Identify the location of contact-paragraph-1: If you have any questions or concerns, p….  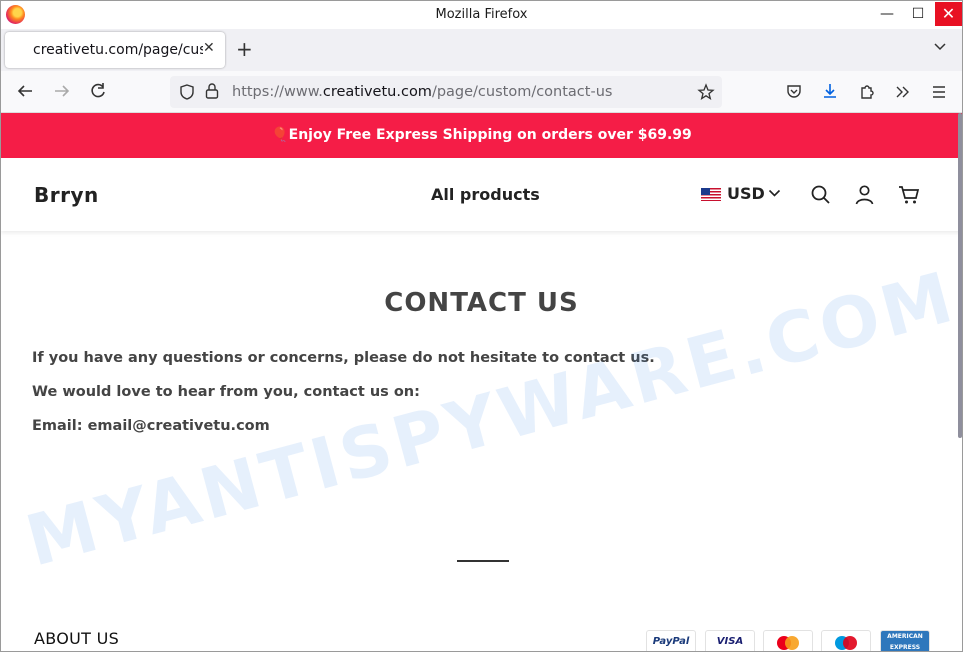
(343, 358).